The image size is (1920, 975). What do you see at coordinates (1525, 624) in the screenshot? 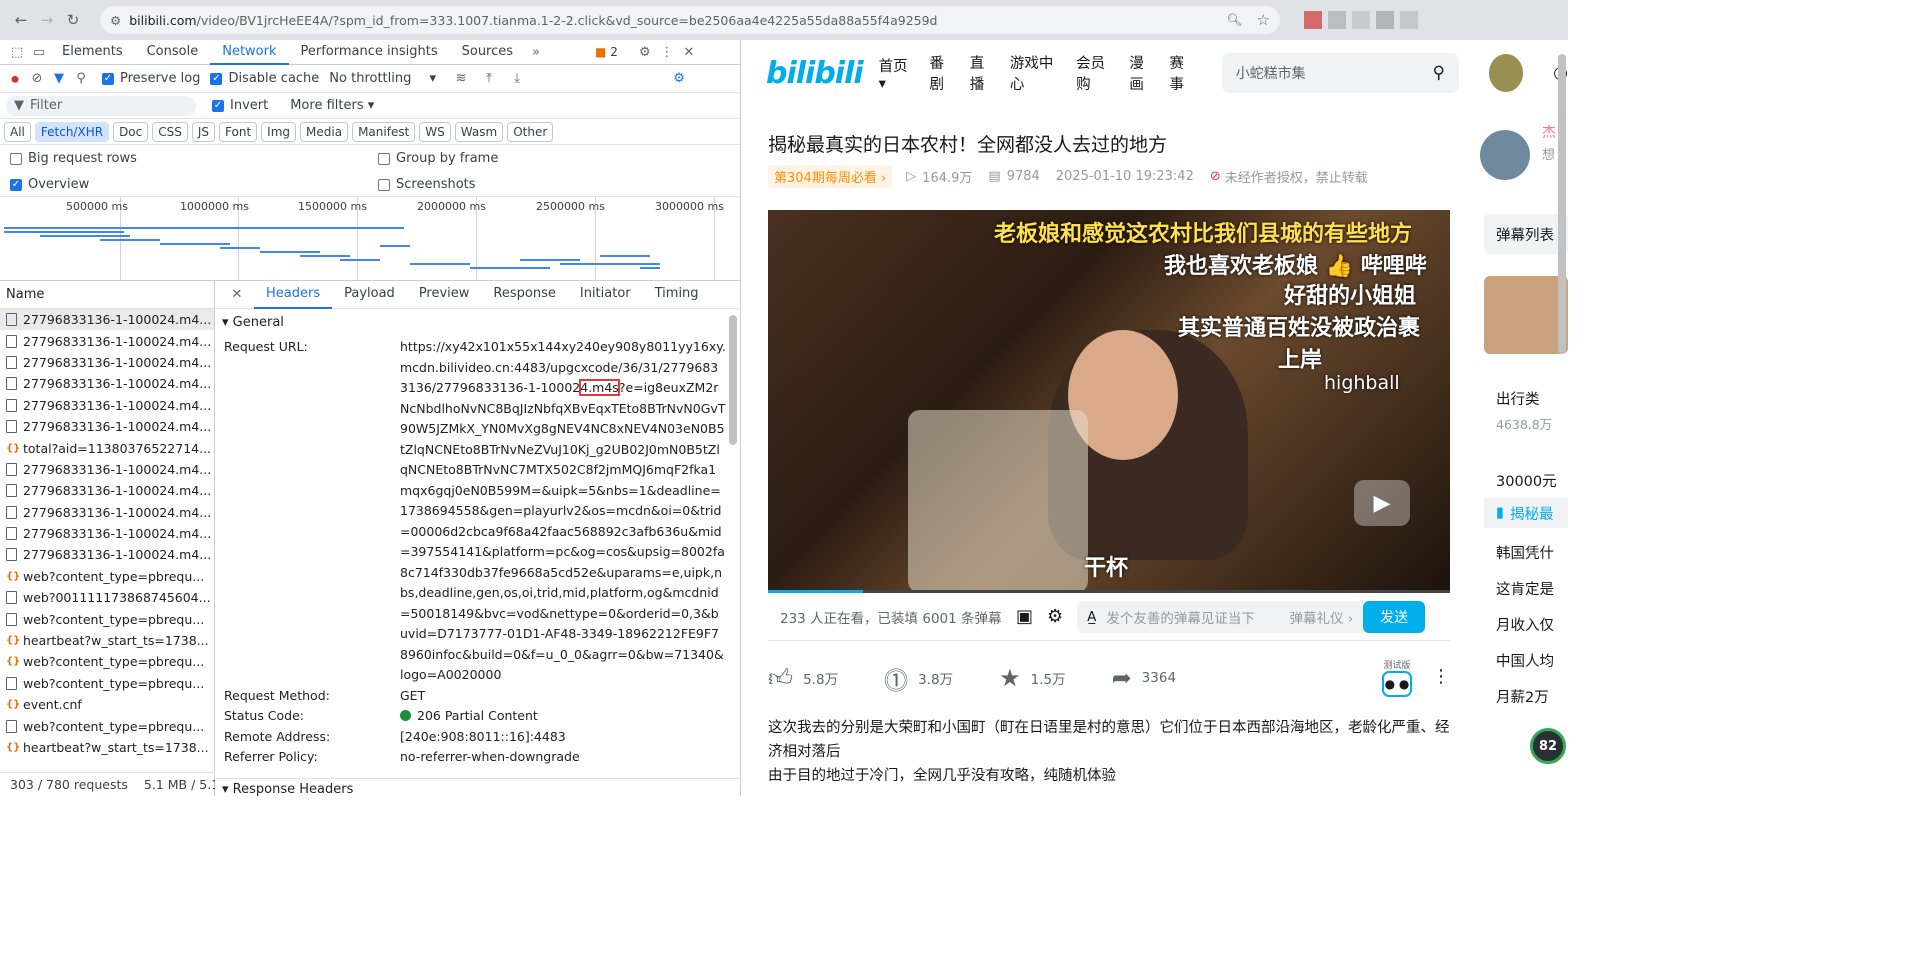
I see `related-item: 月收入仅` at bounding box center [1525, 624].